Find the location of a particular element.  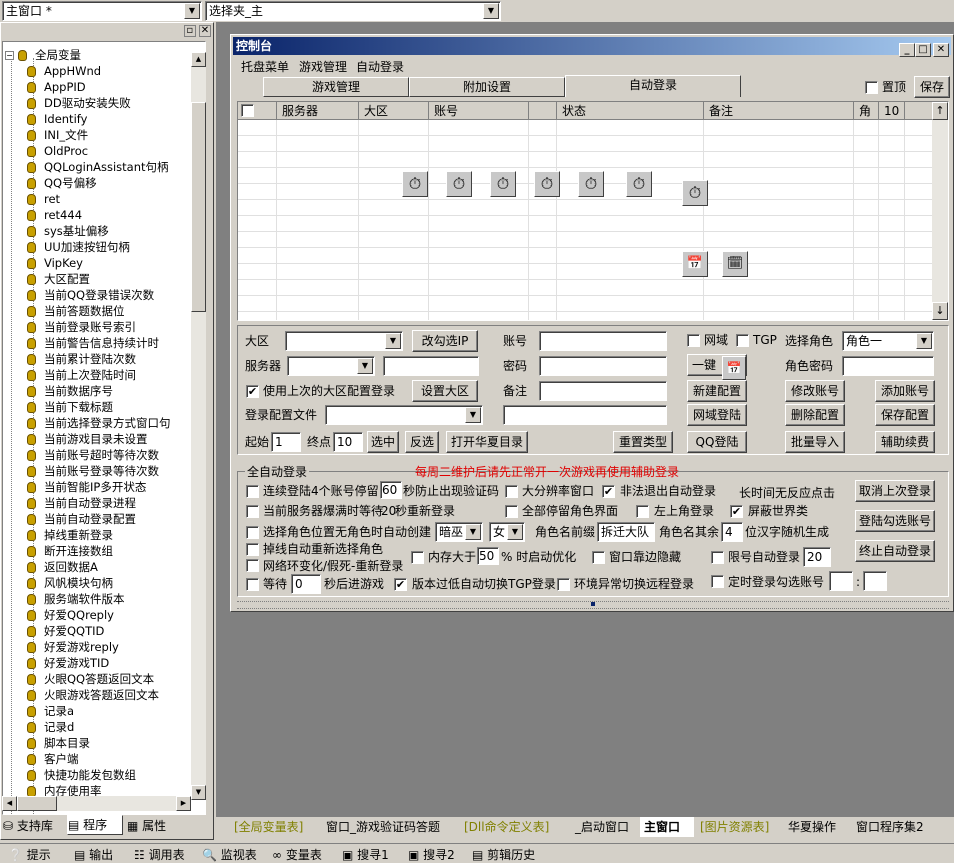

reset-type-button: 重置类型 is located at coordinates (643, 442).